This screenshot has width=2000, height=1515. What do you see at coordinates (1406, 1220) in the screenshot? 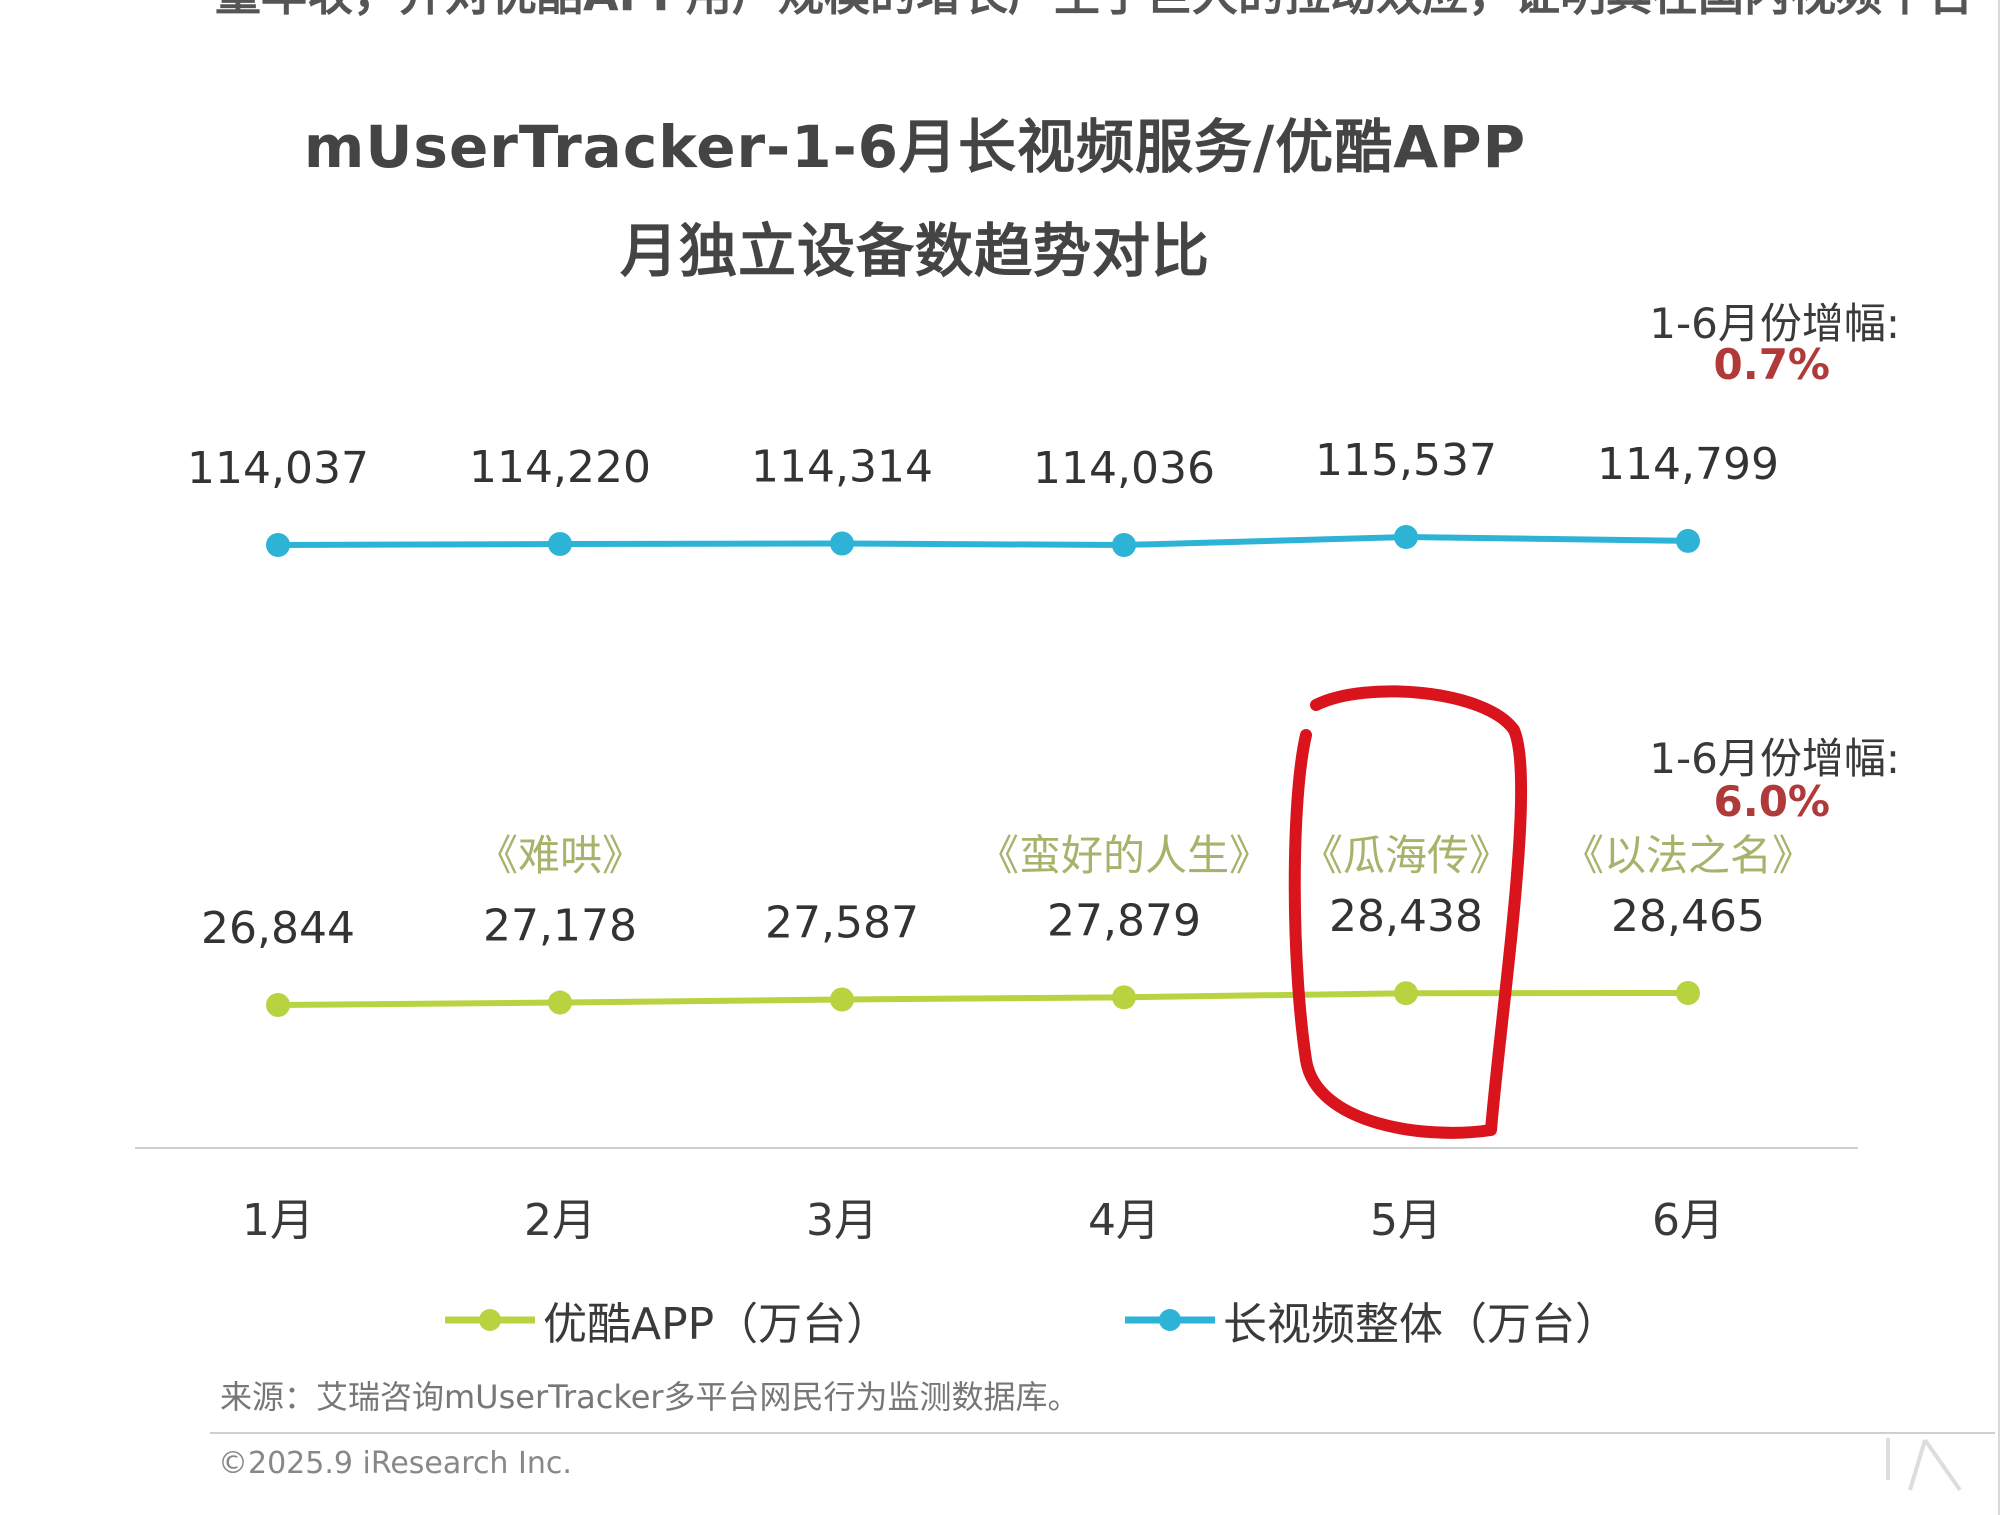
I see `x-tick-label: 5月` at bounding box center [1406, 1220].